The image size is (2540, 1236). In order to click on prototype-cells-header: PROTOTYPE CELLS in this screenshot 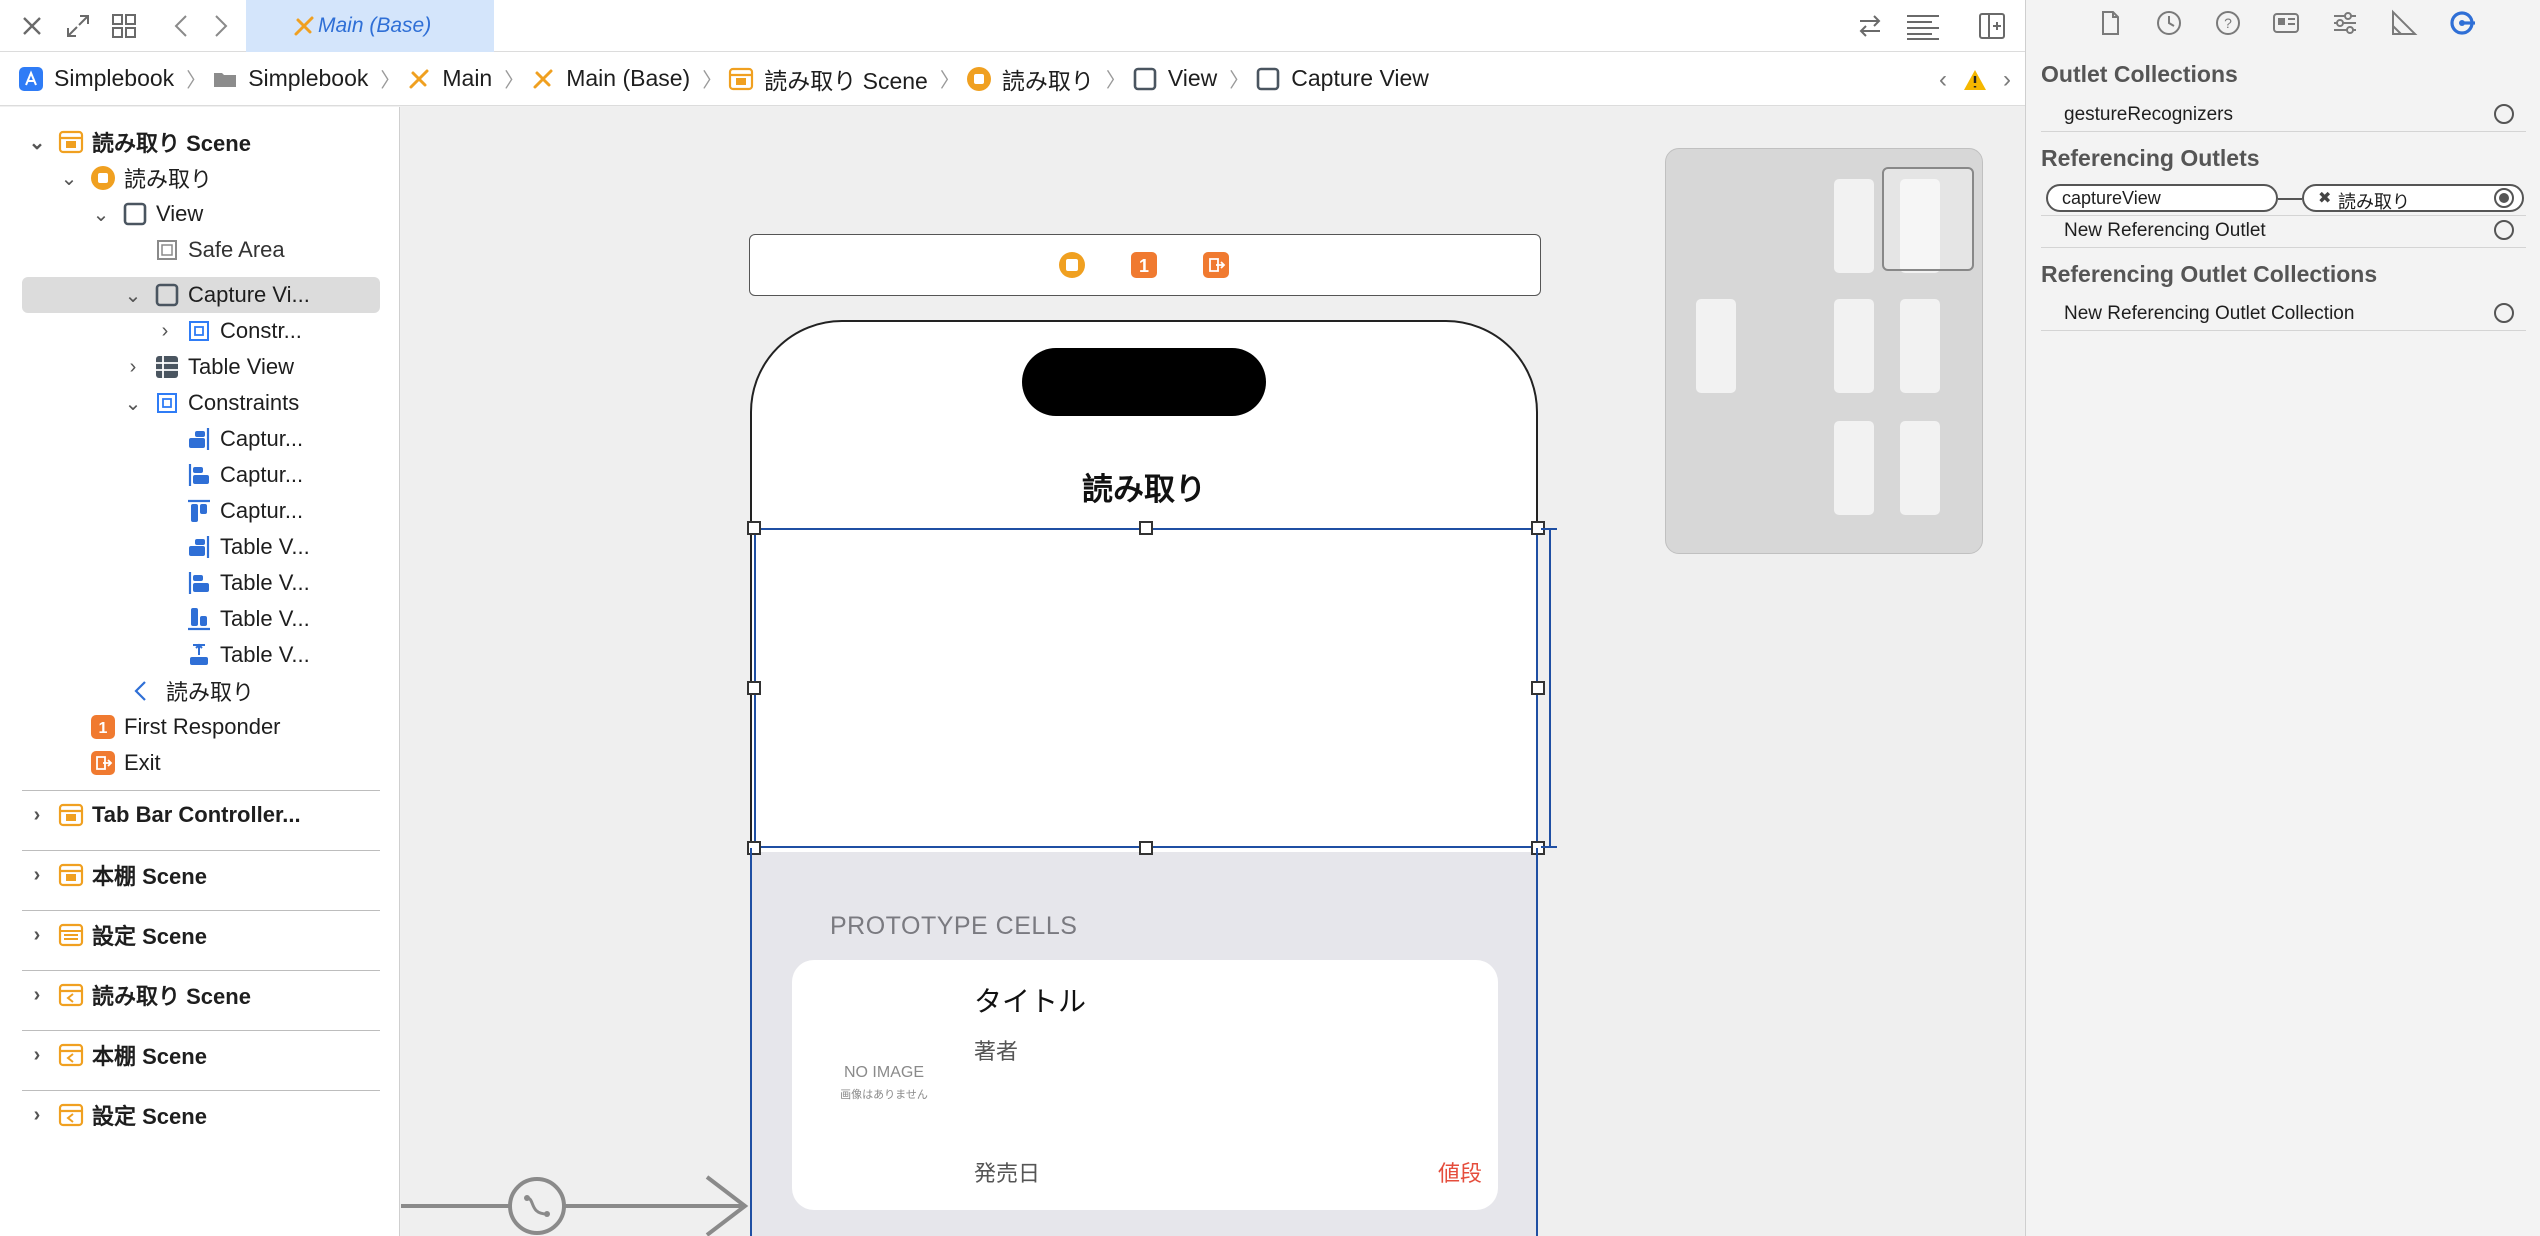, I will do `click(954, 926)`.